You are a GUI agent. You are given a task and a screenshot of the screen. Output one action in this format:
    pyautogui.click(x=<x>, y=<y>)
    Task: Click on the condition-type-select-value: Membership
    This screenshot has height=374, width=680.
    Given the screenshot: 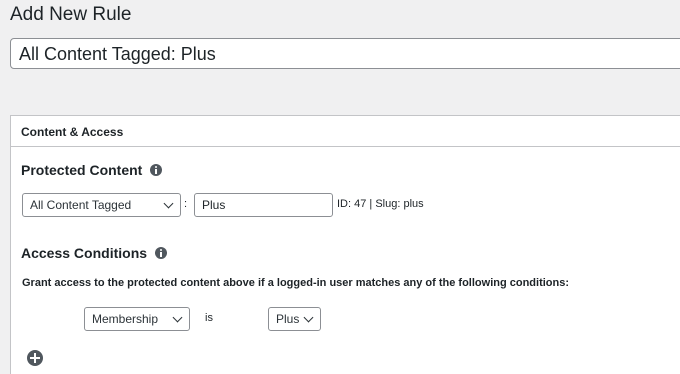 What is the action you would take?
    pyautogui.click(x=125, y=319)
    